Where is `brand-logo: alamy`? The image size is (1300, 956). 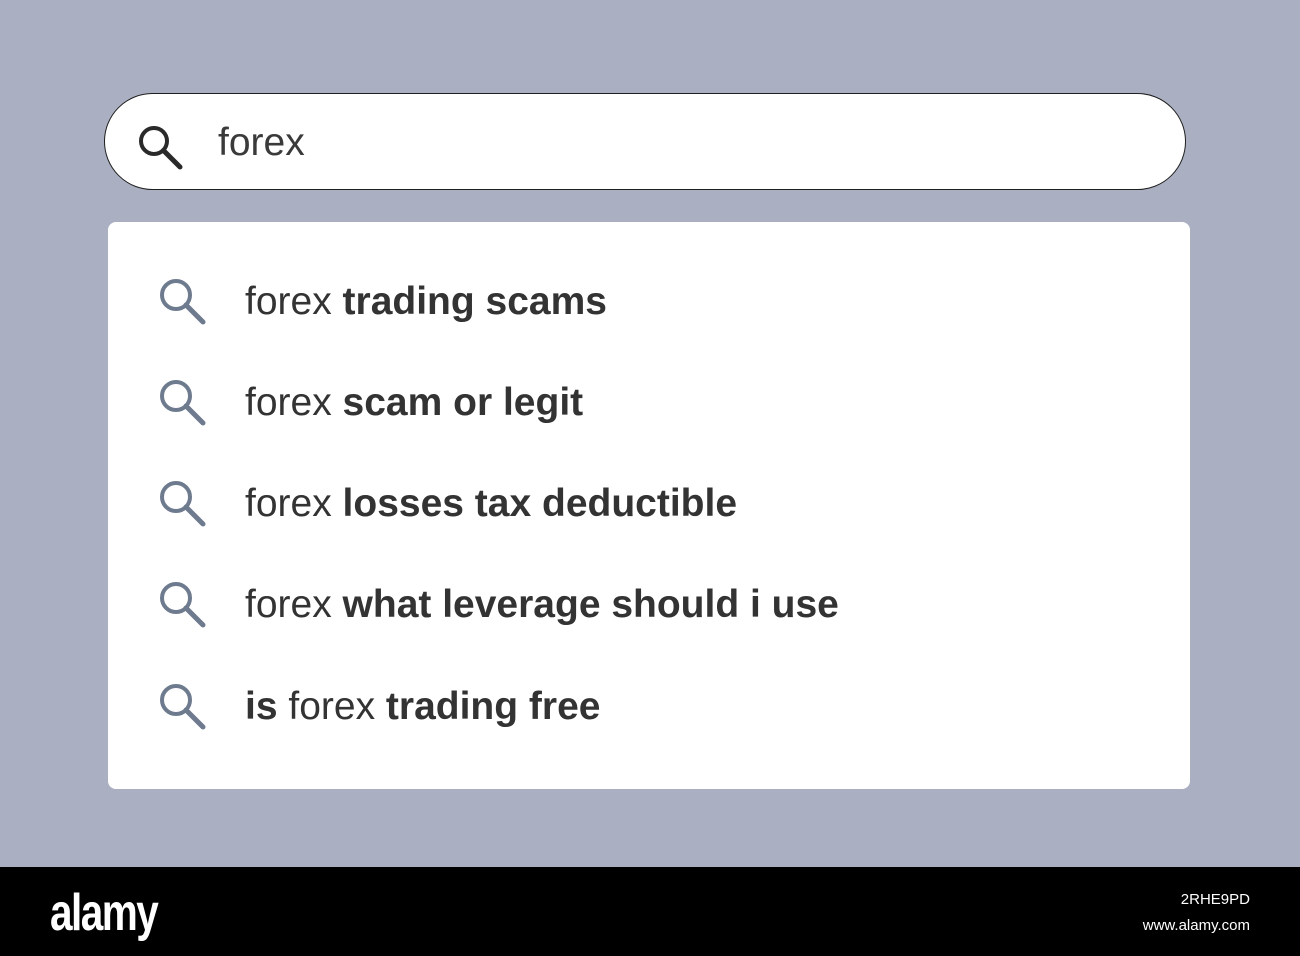
brand-logo: alamy is located at coordinates (104, 913).